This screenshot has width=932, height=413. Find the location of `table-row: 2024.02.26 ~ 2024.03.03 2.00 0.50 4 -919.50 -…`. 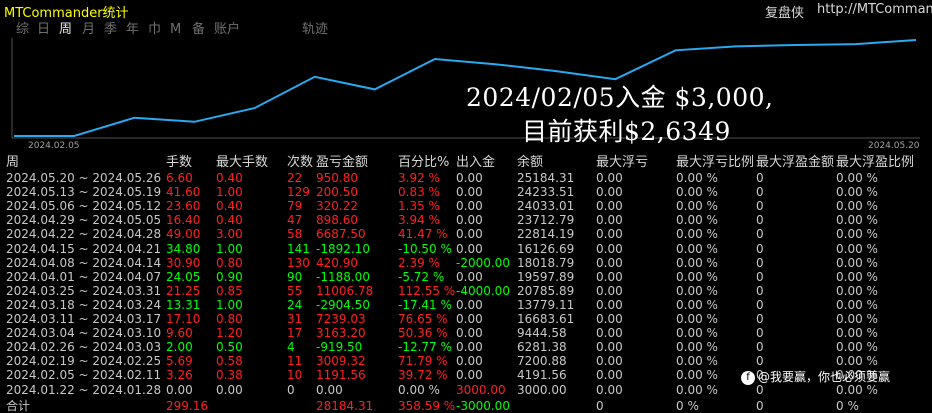

table-row: 2024.02.26 ~ 2024.03.03 2.00 0.50 4 -919.50 -… is located at coordinates (466, 347).